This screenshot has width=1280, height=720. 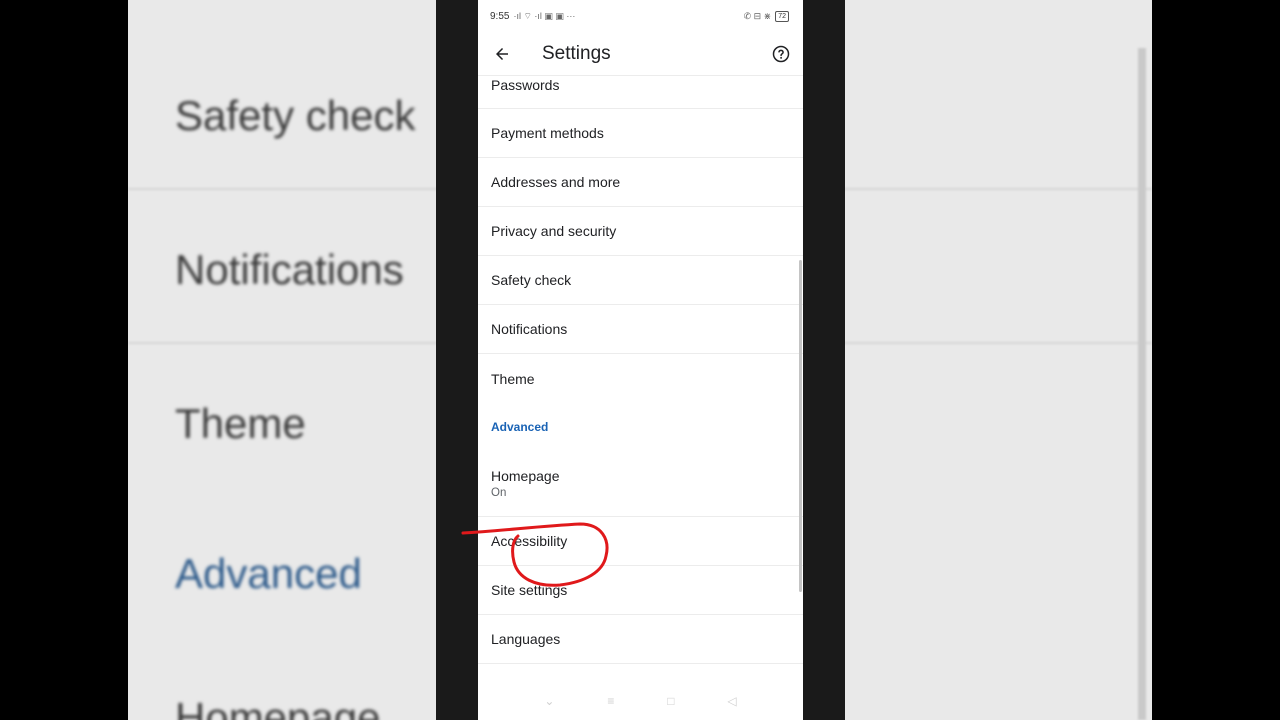 I want to click on home-icon: □, so click(x=670, y=701).